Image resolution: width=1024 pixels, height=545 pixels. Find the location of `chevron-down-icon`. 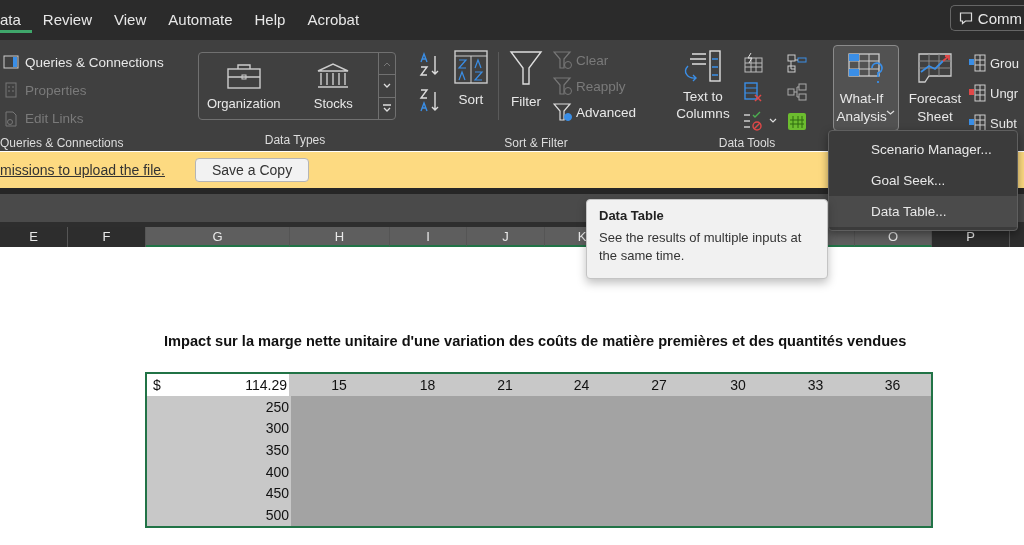

chevron-down-icon is located at coordinates (387, 86).